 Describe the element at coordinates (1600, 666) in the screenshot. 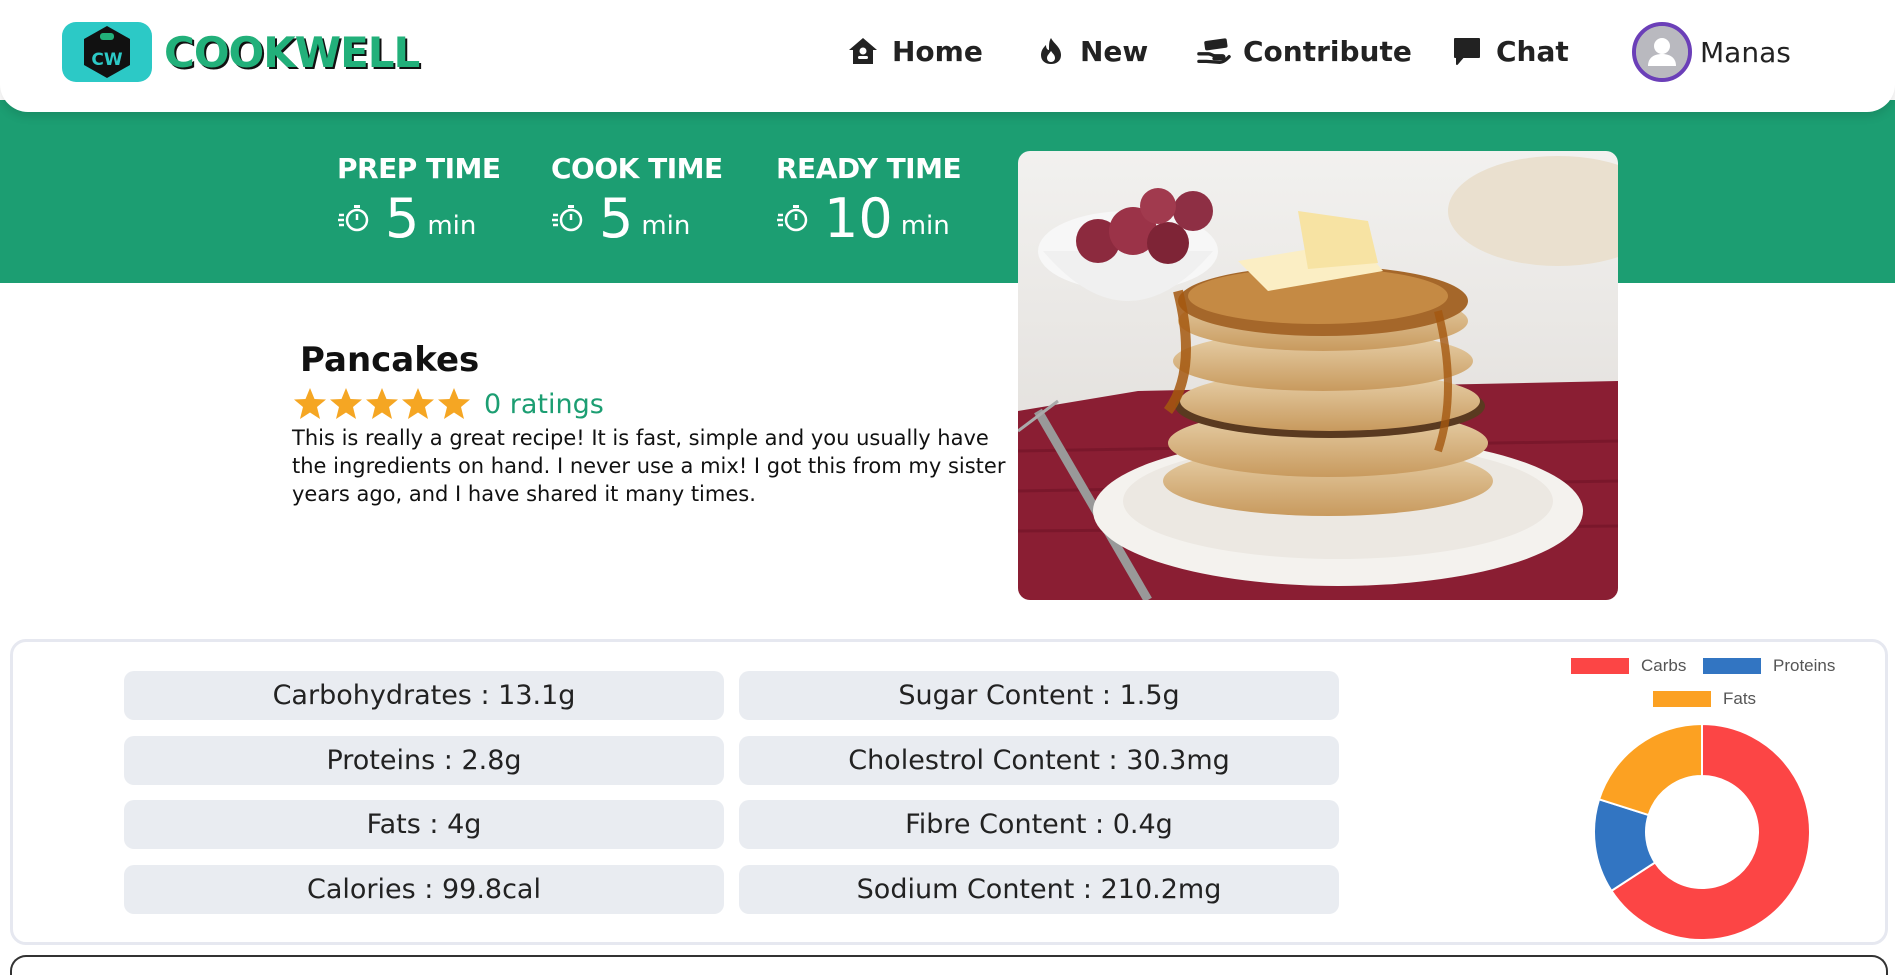

I see `legend-swatch-carbs` at that location.